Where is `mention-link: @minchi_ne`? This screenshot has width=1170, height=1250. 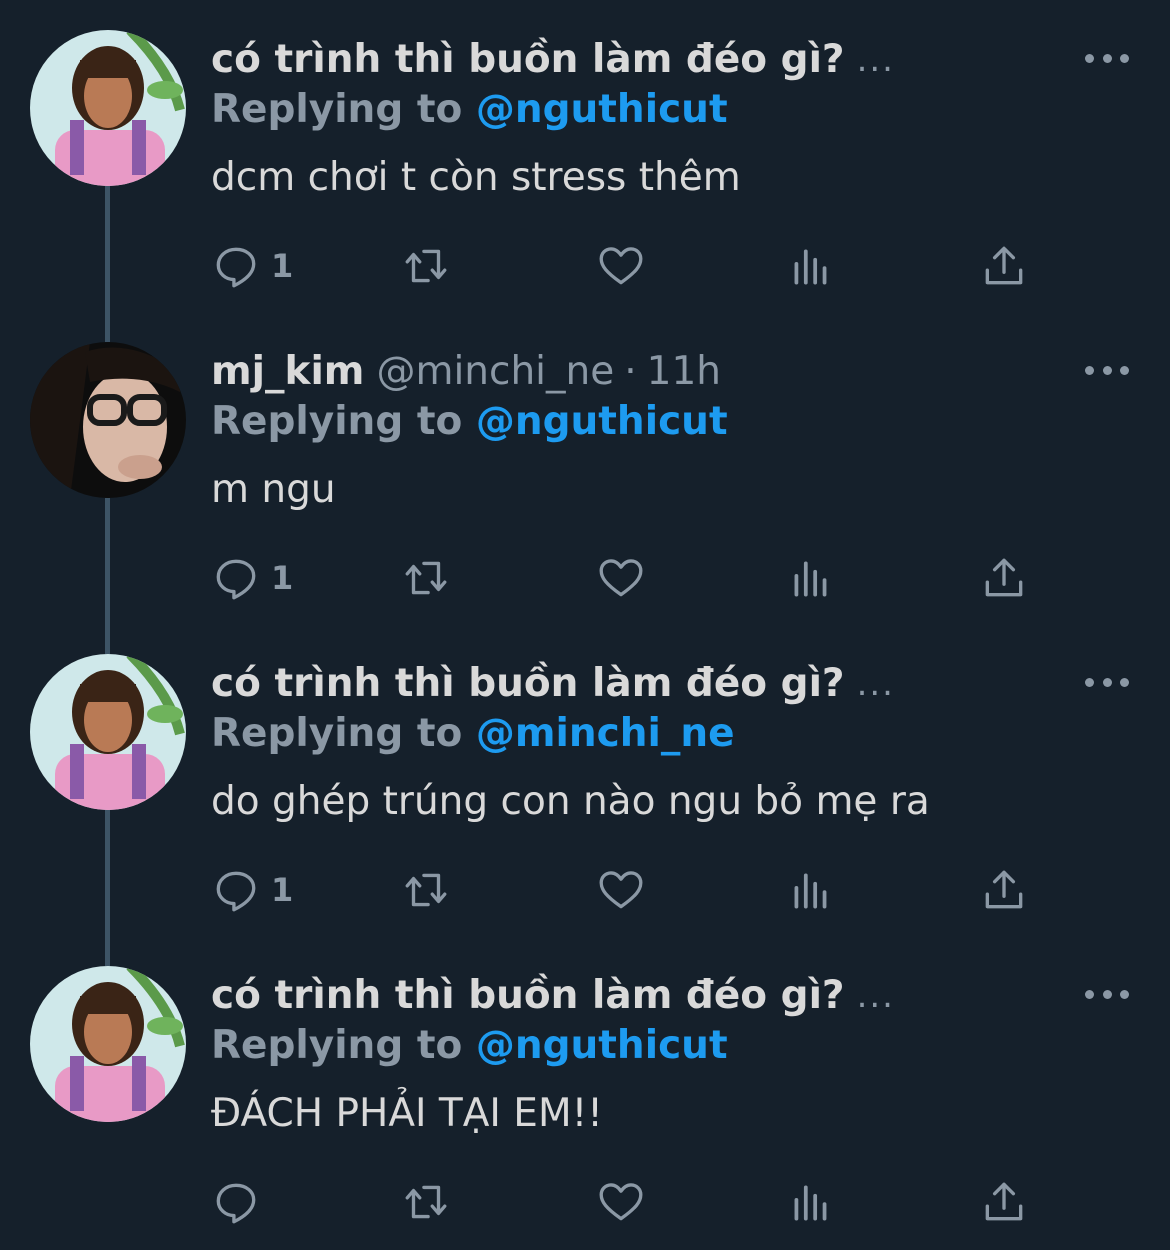 mention-link: @minchi_ne is located at coordinates (605, 733).